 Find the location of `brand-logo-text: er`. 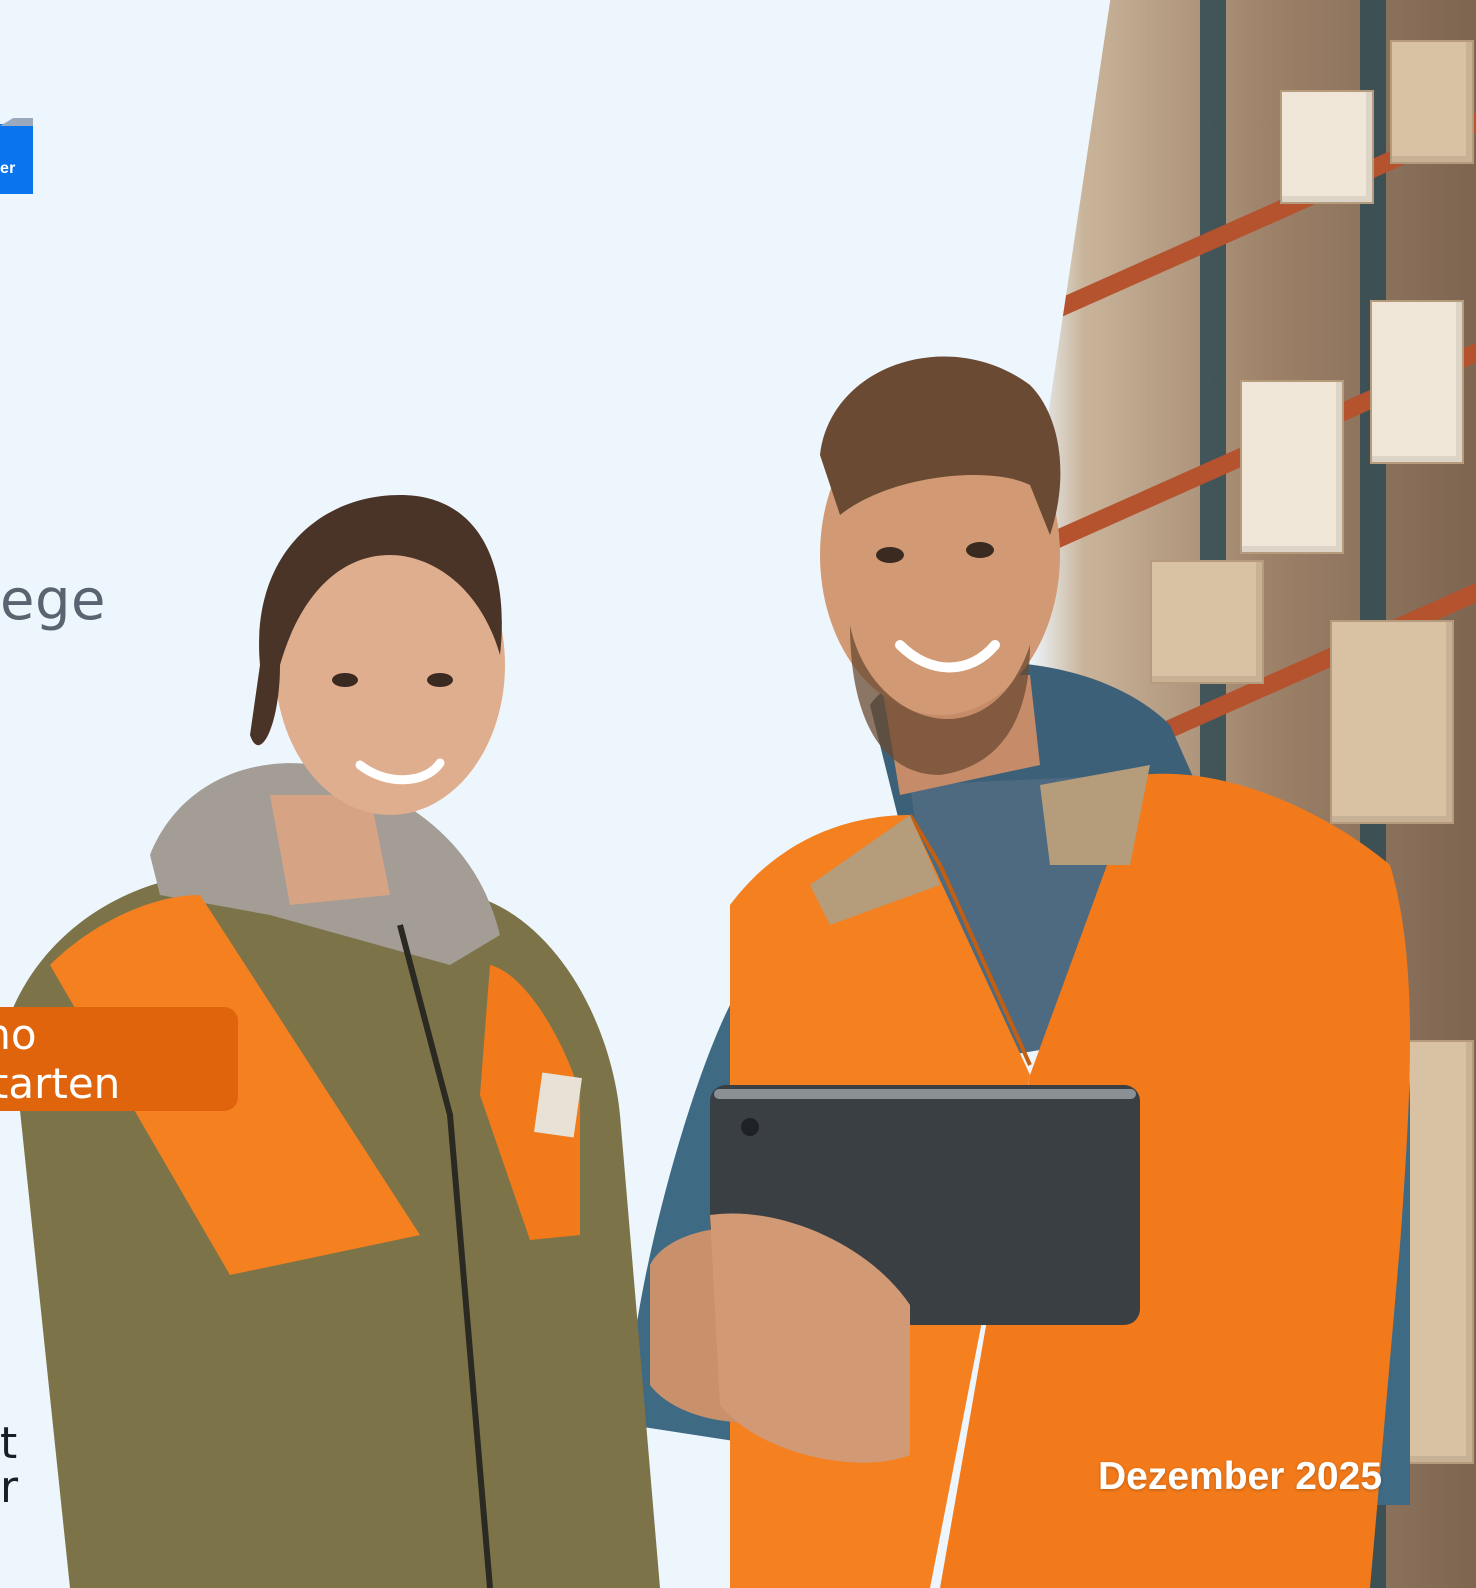

brand-logo-text: er is located at coordinates (8, 168).